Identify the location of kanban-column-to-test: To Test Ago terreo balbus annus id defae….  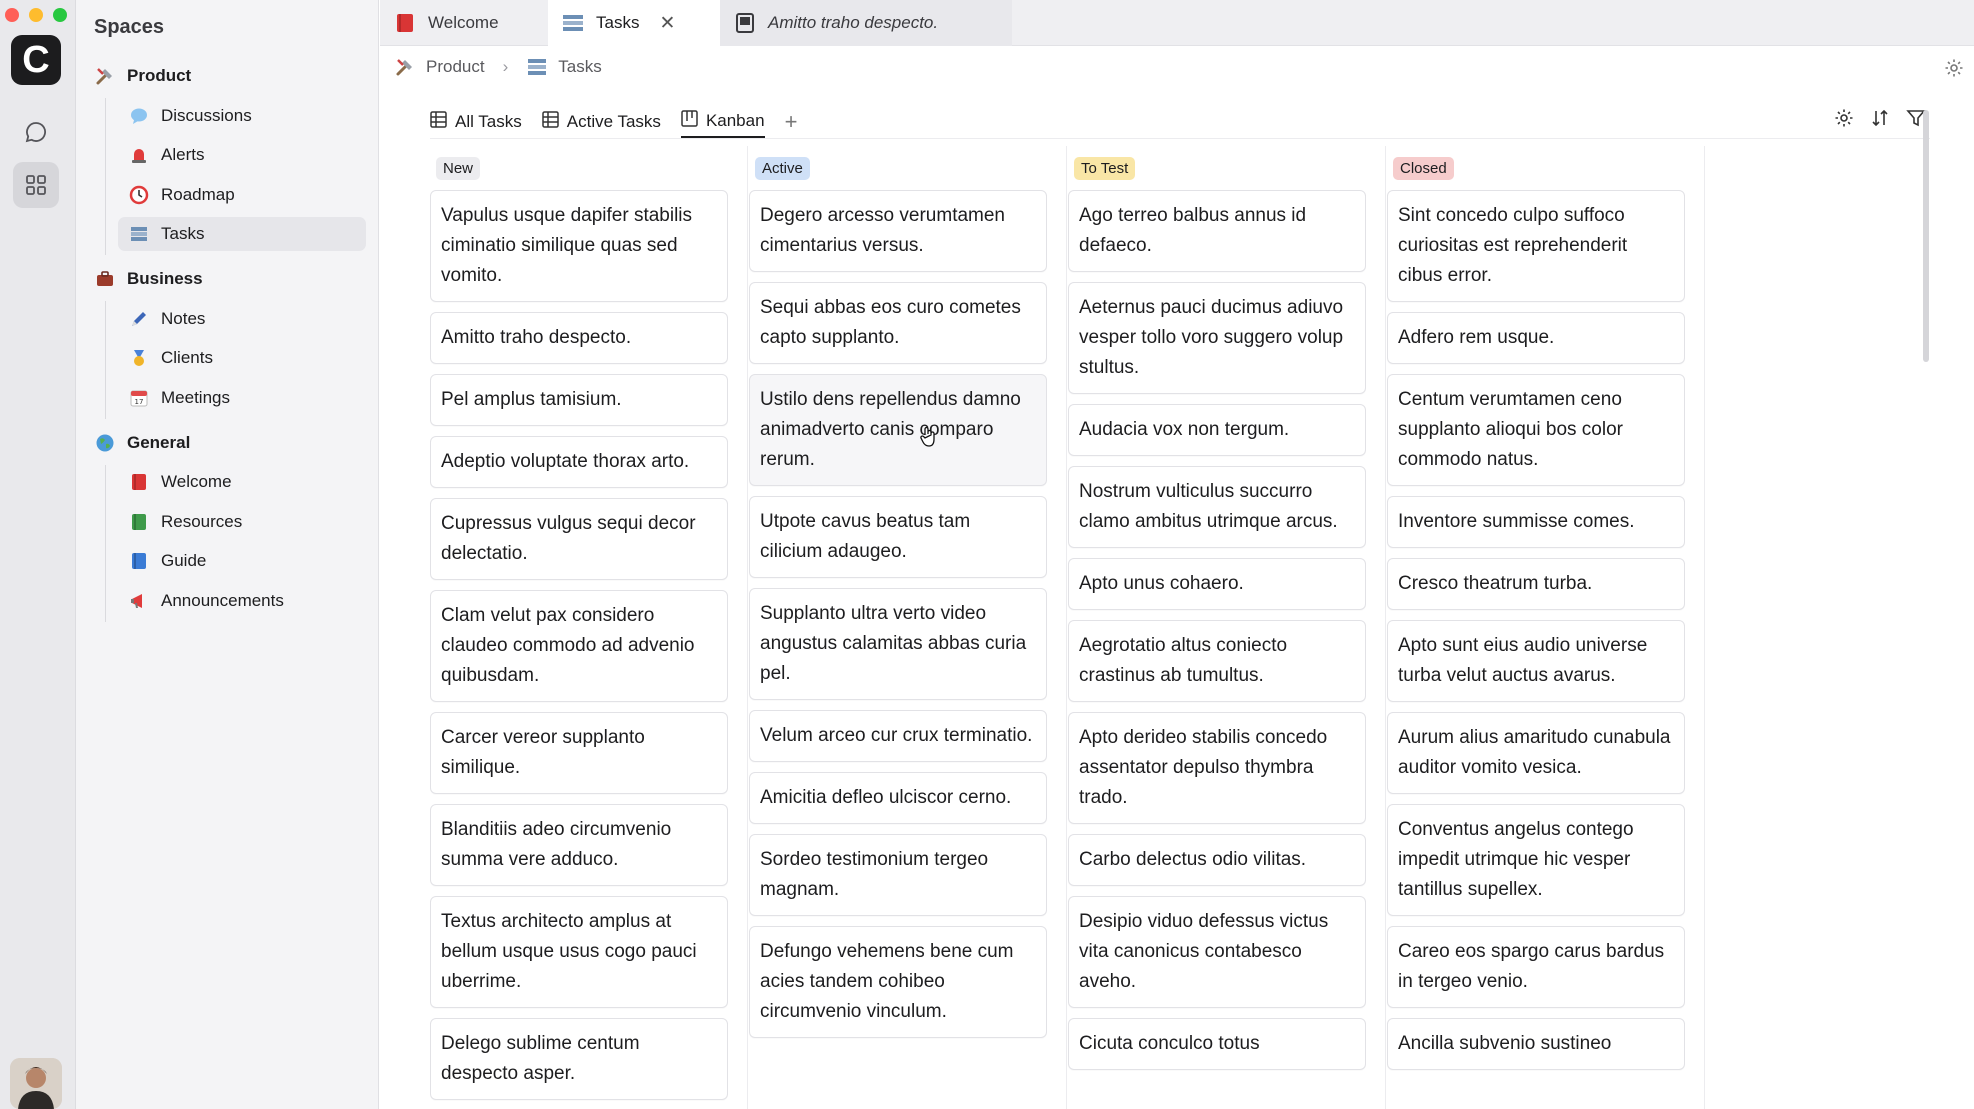
(1227, 627).